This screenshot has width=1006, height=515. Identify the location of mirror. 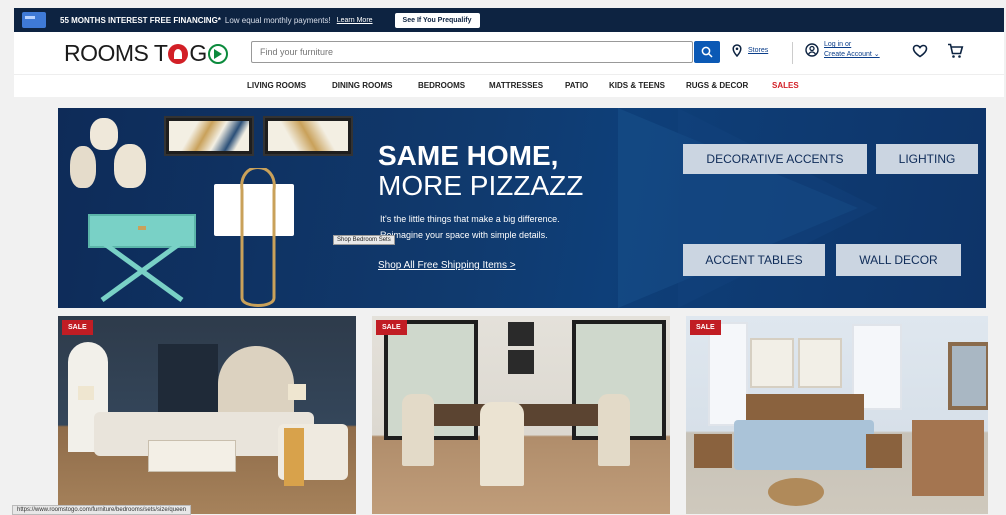
(968, 376).